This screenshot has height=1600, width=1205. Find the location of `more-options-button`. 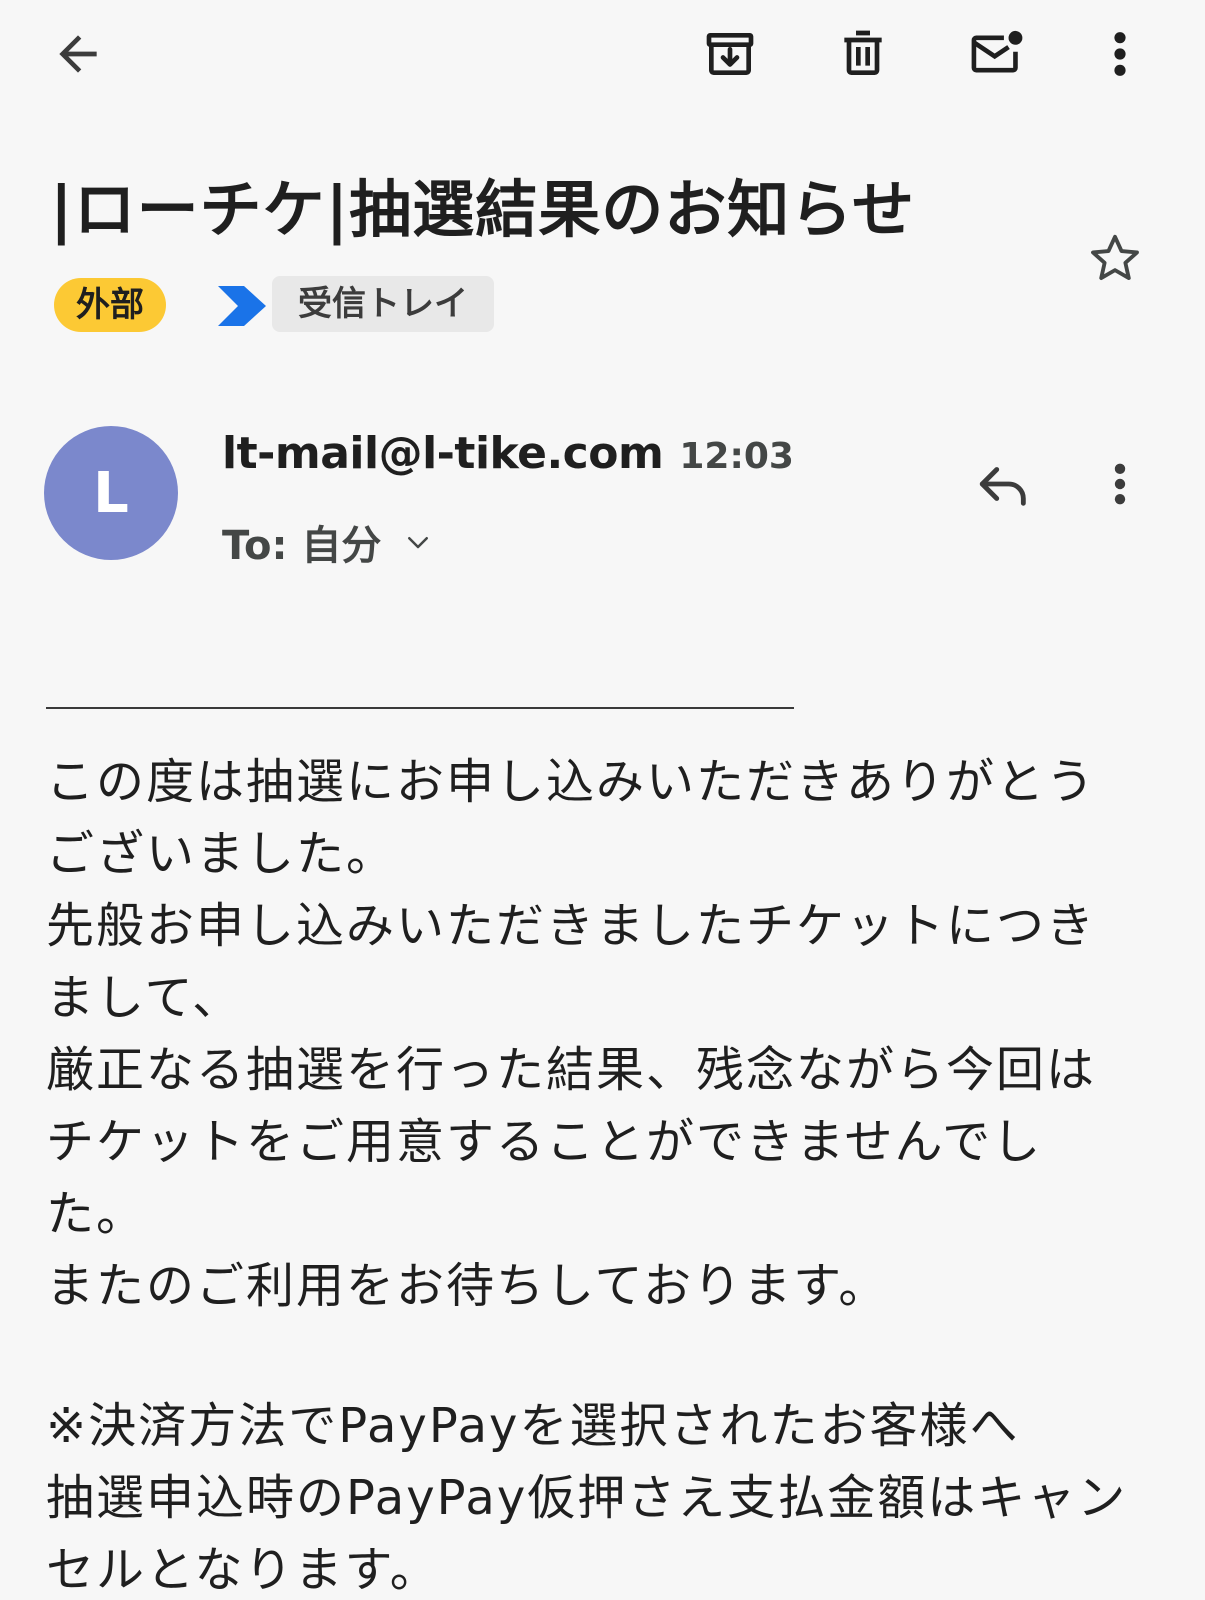

more-options-button is located at coordinates (1120, 54).